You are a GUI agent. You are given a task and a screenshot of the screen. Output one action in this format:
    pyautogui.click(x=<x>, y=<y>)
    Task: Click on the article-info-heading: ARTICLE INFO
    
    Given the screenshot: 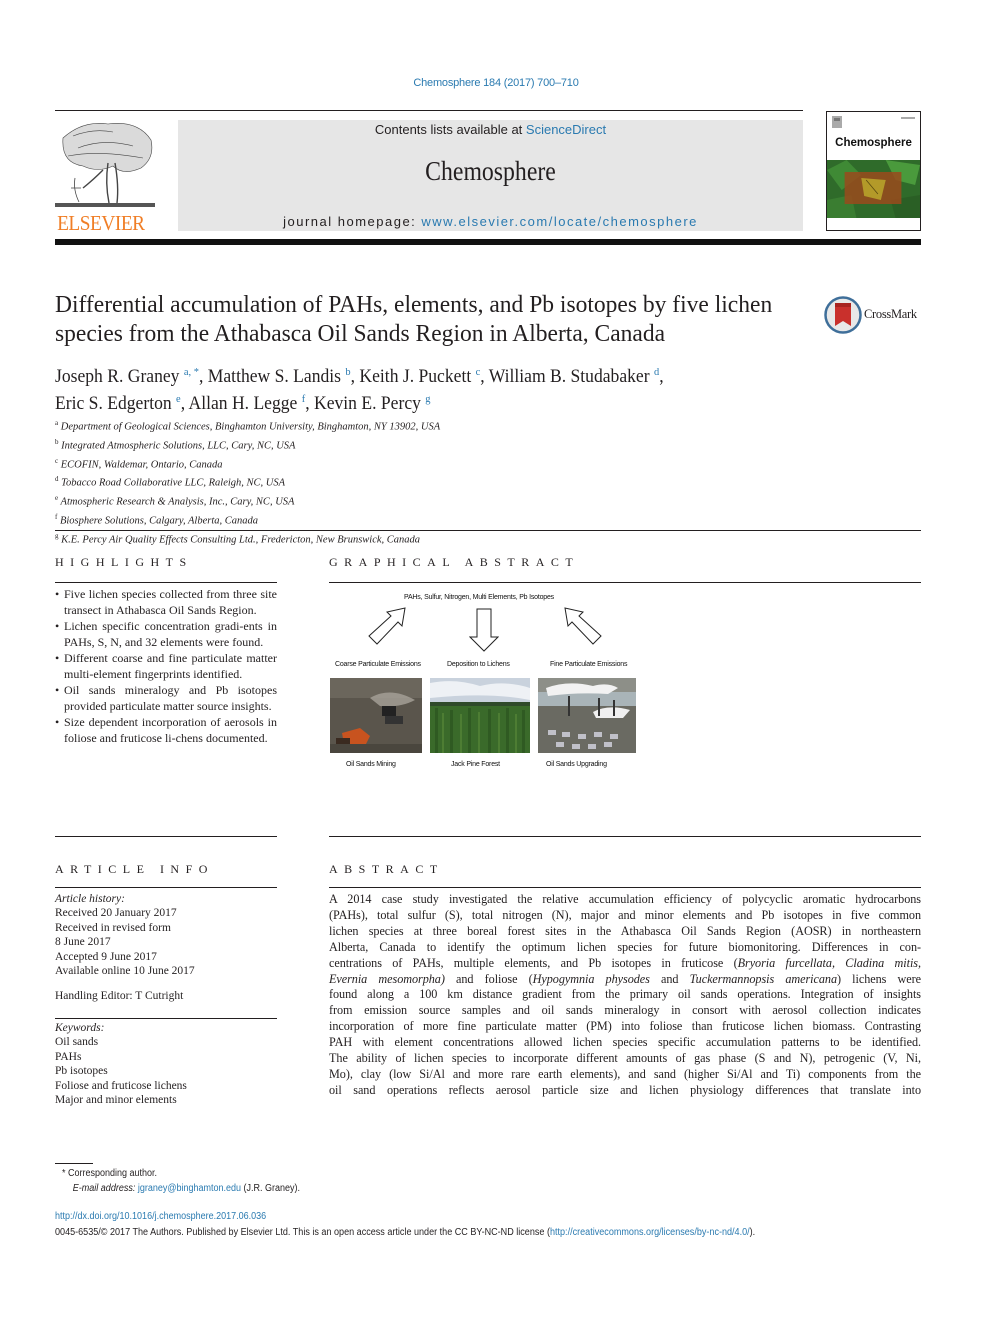 What is the action you would take?
    pyautogui.click(x=134, y=869)
    